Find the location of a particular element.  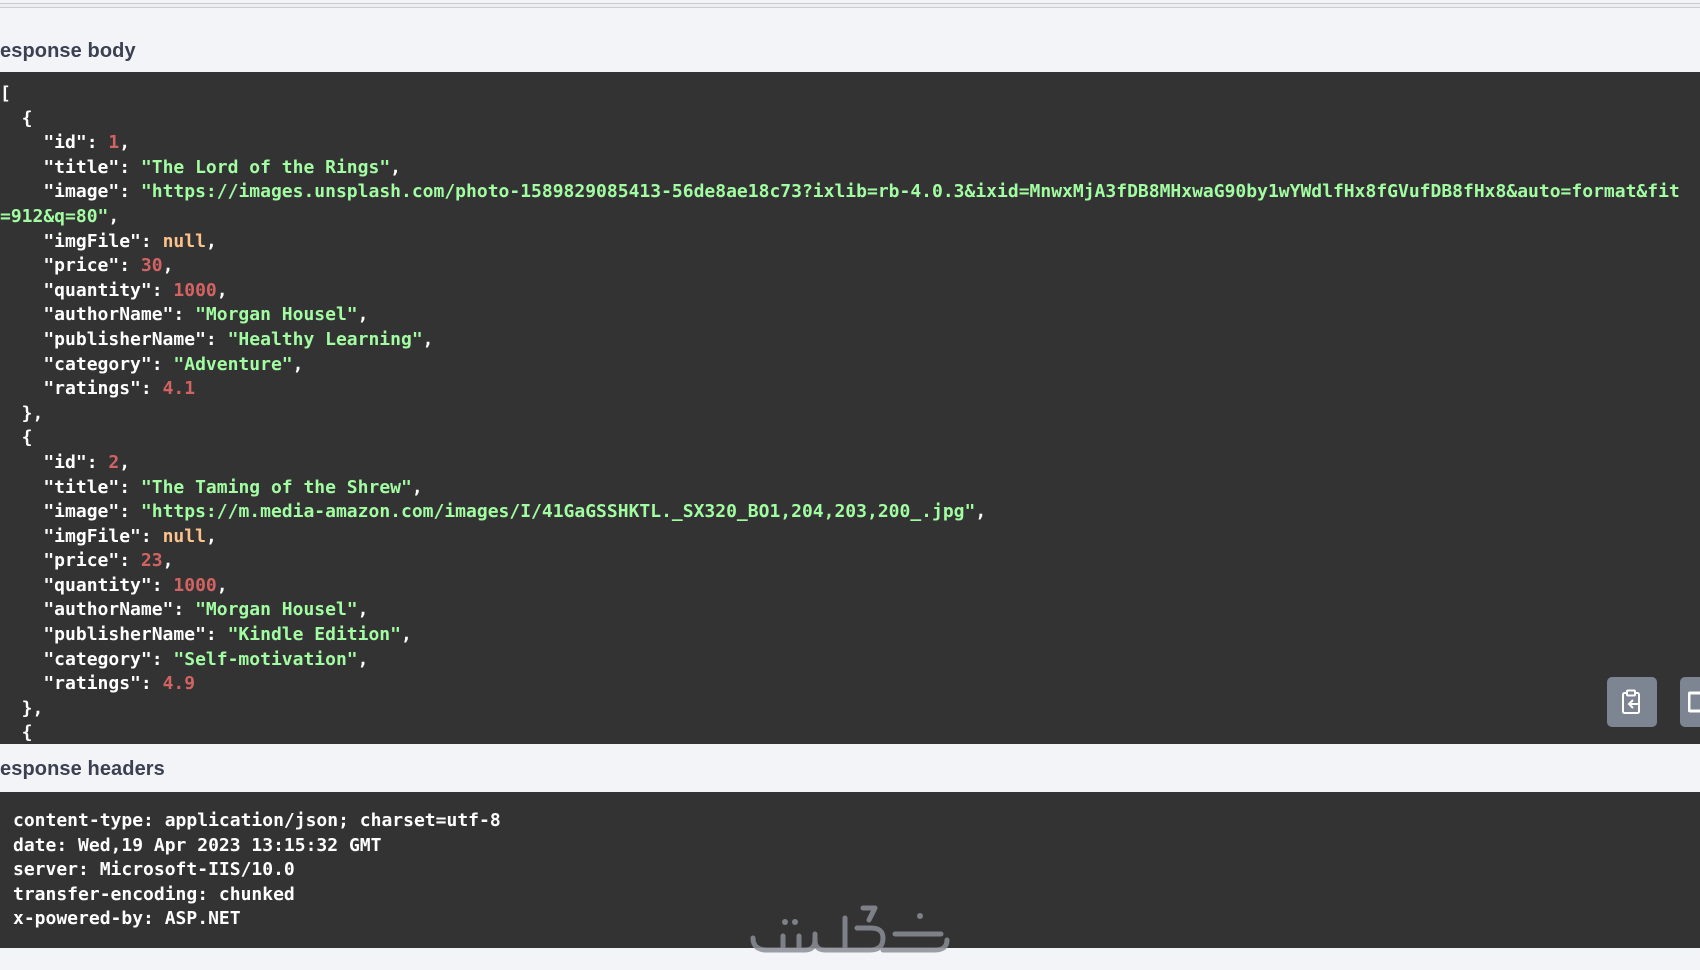

copy-to-clipboard-button is located at coordinates (1632, 702).